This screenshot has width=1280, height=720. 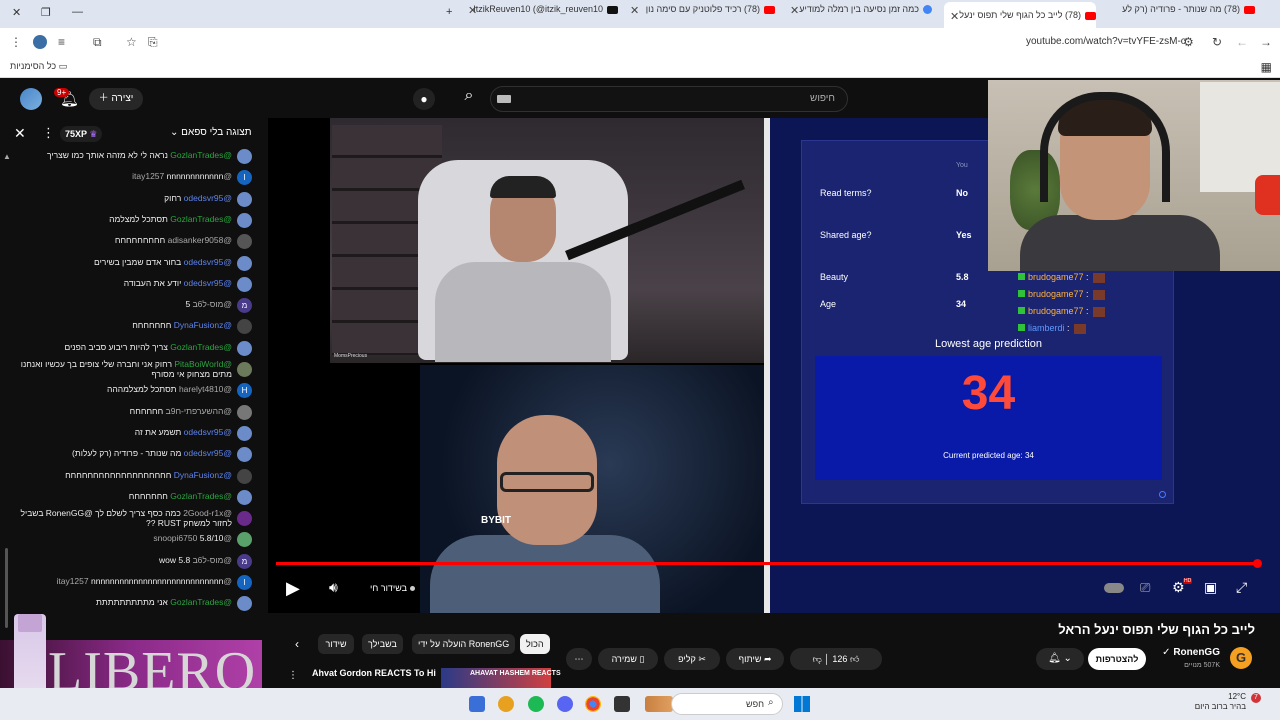 I want to click on like-dislike-button: 👍︎ 126 │ 👎︎, so click(x=836, y=659).